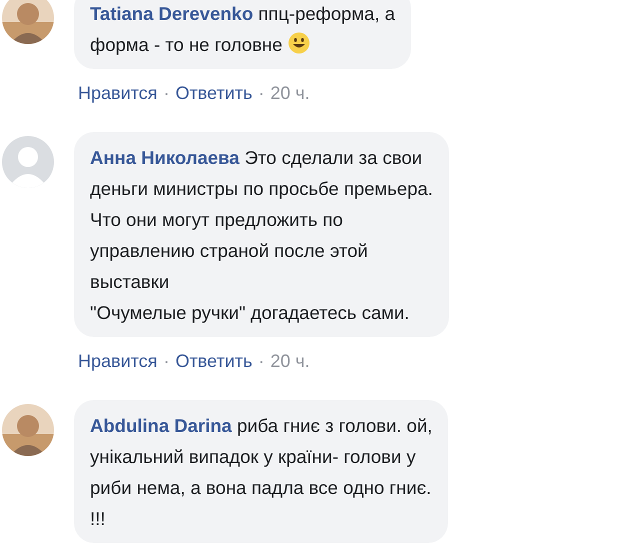  Describe the element at coordinates (243, 29) in the screenshot. I see `comment-text: Tatiana Derevenko ппц-реформа, а форма - то не головне` at that location.